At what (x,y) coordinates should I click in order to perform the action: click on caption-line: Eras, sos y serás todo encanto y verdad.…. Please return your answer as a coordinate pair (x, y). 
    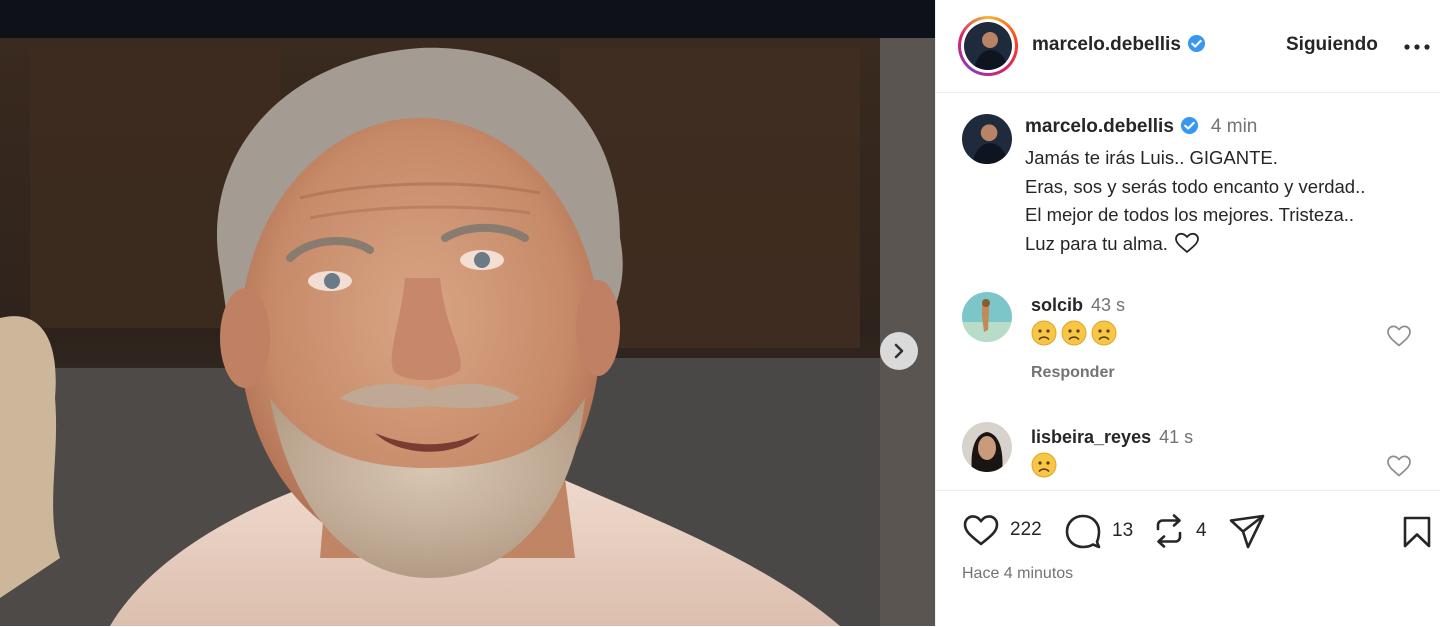
    Looking at the image, I should click on (1195, 186).